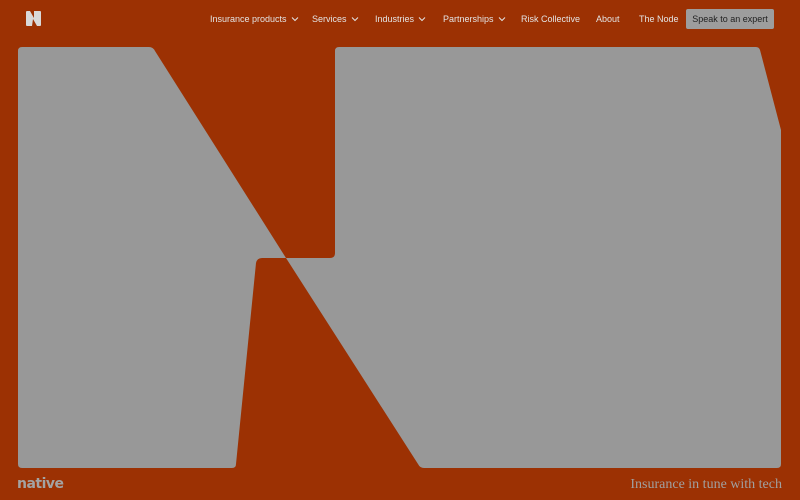  What do you see at coordinates (40, 484) in the screenshot?
I see `native-wordmark: native` at bounding box center [40, 484].